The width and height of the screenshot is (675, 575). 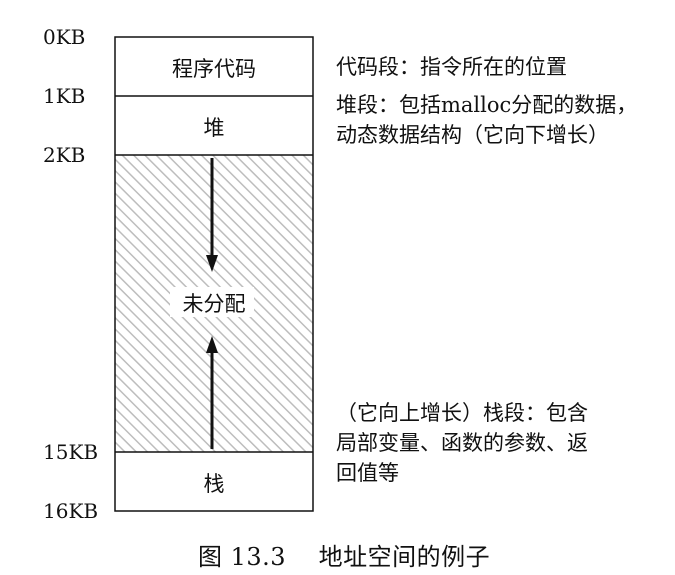 I want to click on segment-free-label: 未分配, so click(x=214, y=304).